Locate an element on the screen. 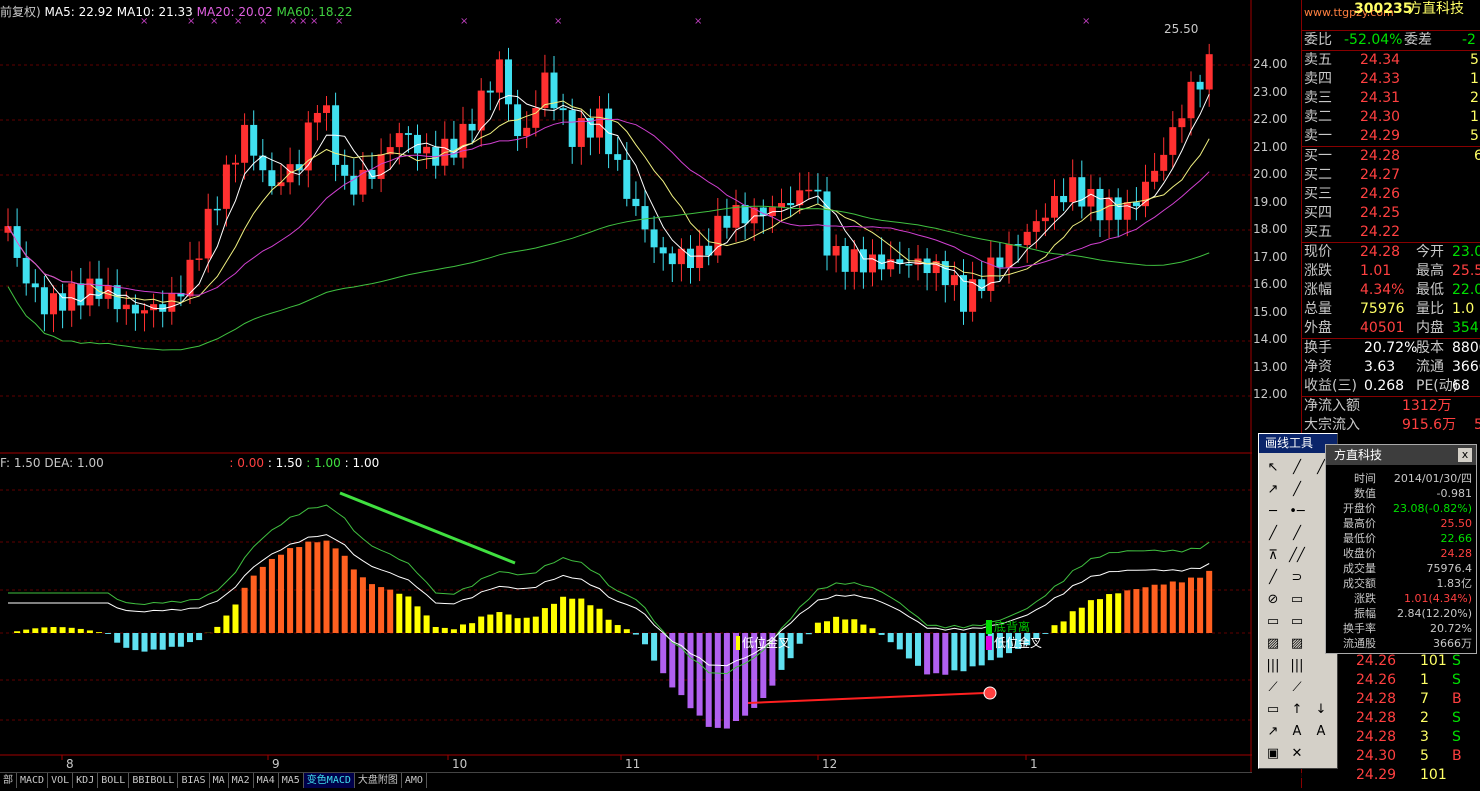 The width and height of the screenshot is (1480, 791). x-tick-label: 10 is located at coordinates (459, 764).